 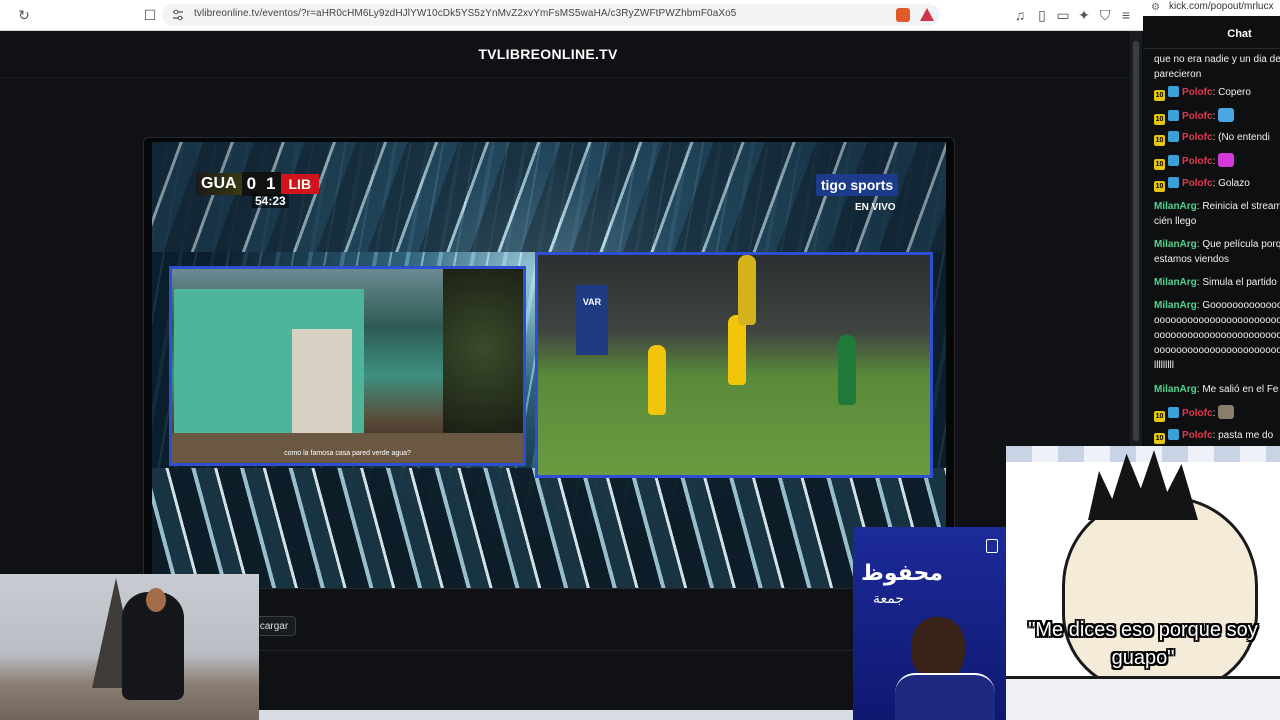 I want to click on menu-icon: ≡, so click(x=1126, y=15).